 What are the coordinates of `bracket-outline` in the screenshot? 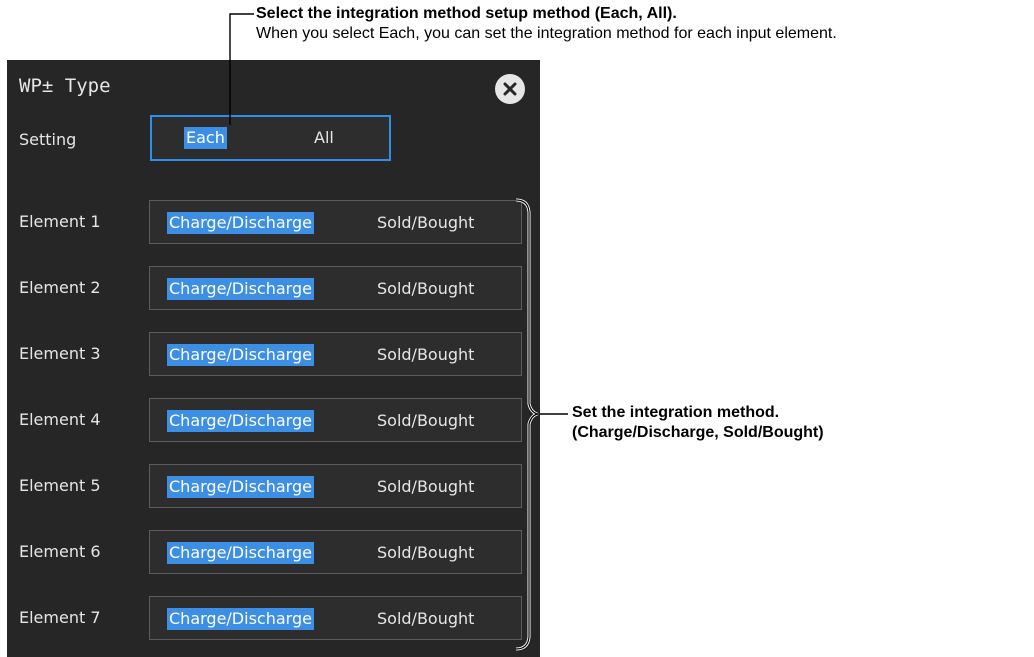 It's located at (528, 424).